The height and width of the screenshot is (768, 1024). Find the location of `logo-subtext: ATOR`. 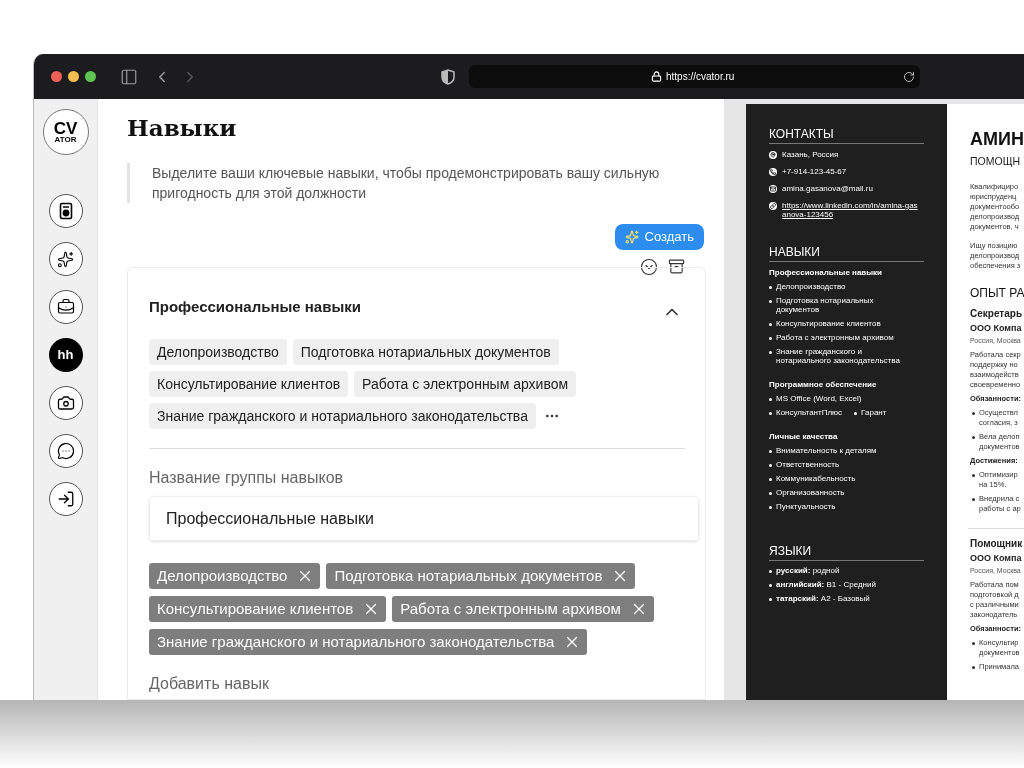

logo-subtext: ATOR is located at coordinates (65, 139).